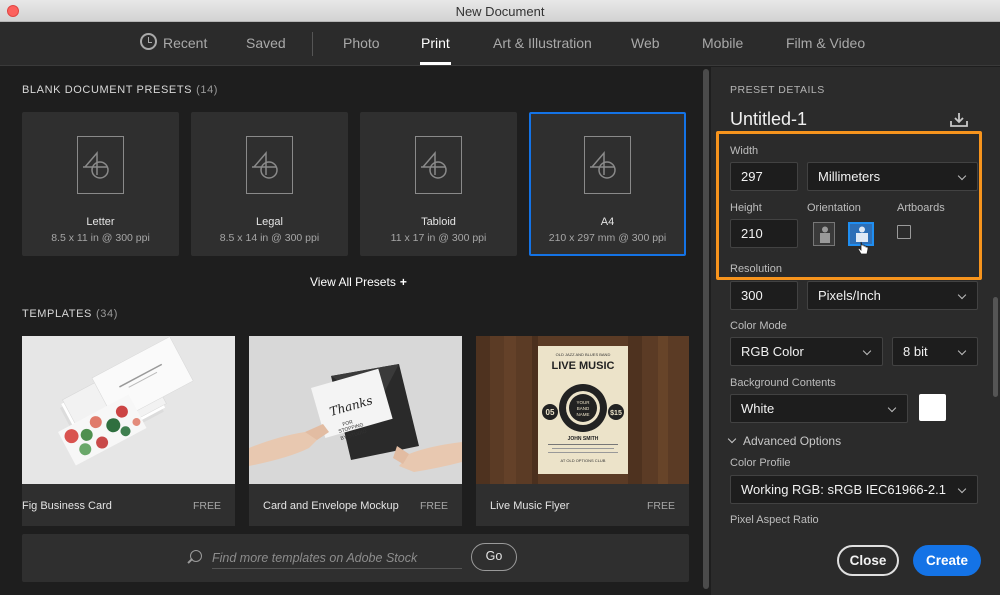 The height and width of the screenshot is (595, 1000). I want to click on resolution-label: Resolution, so click(756, 269).